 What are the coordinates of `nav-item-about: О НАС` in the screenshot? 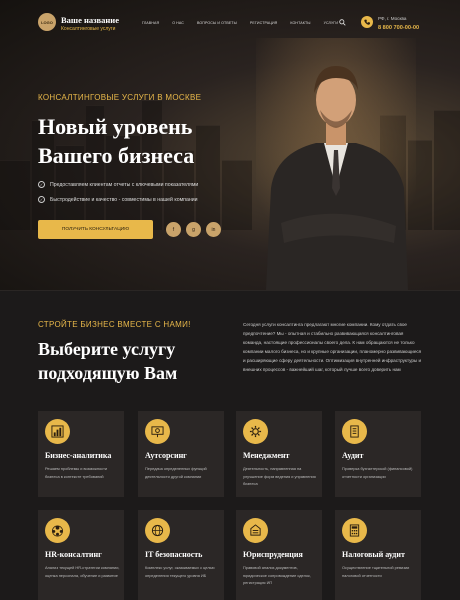 It's located at (178, 23).